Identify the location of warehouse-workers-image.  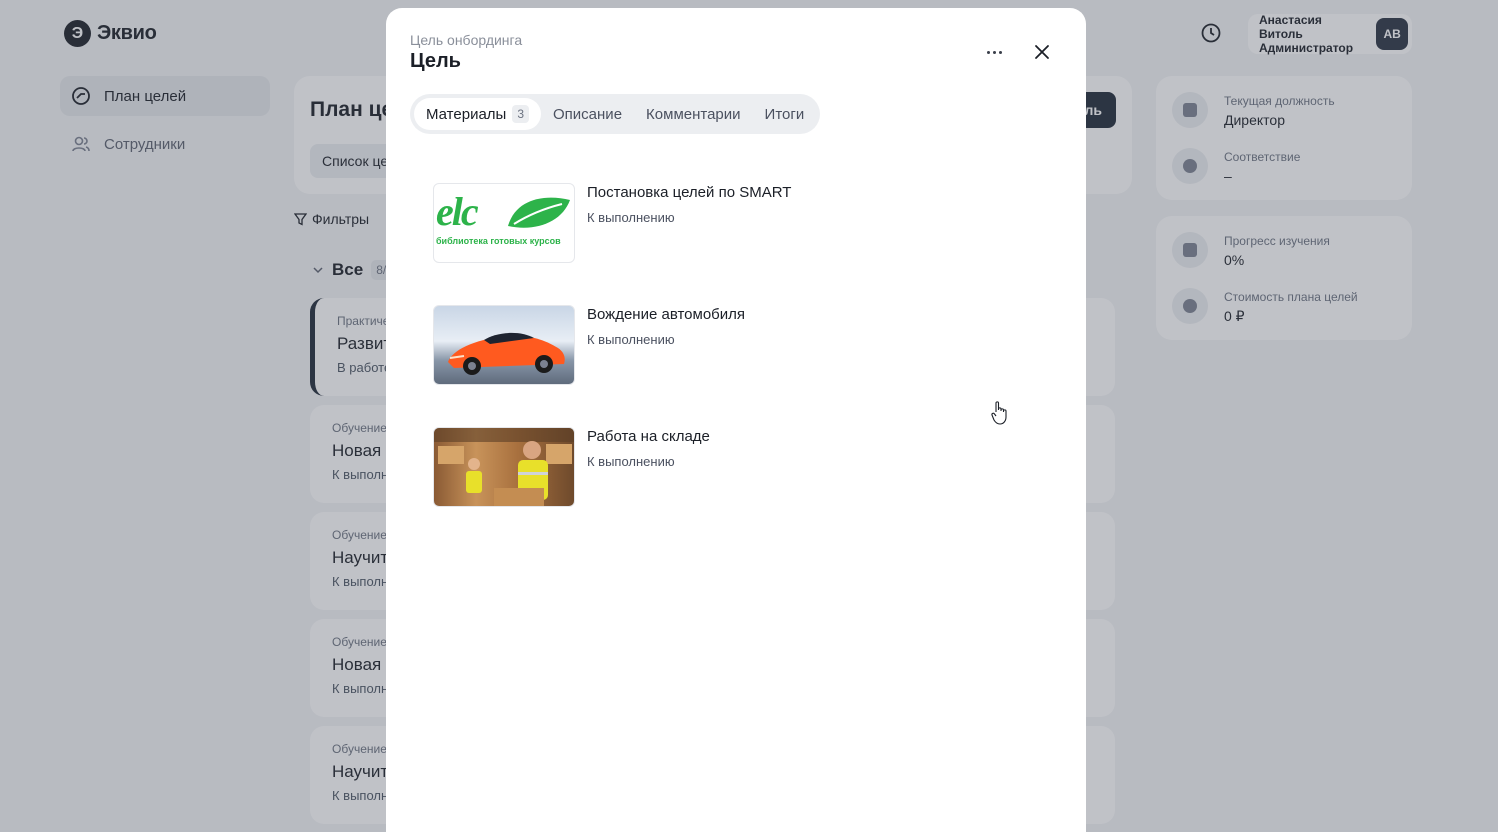
(504, 467).